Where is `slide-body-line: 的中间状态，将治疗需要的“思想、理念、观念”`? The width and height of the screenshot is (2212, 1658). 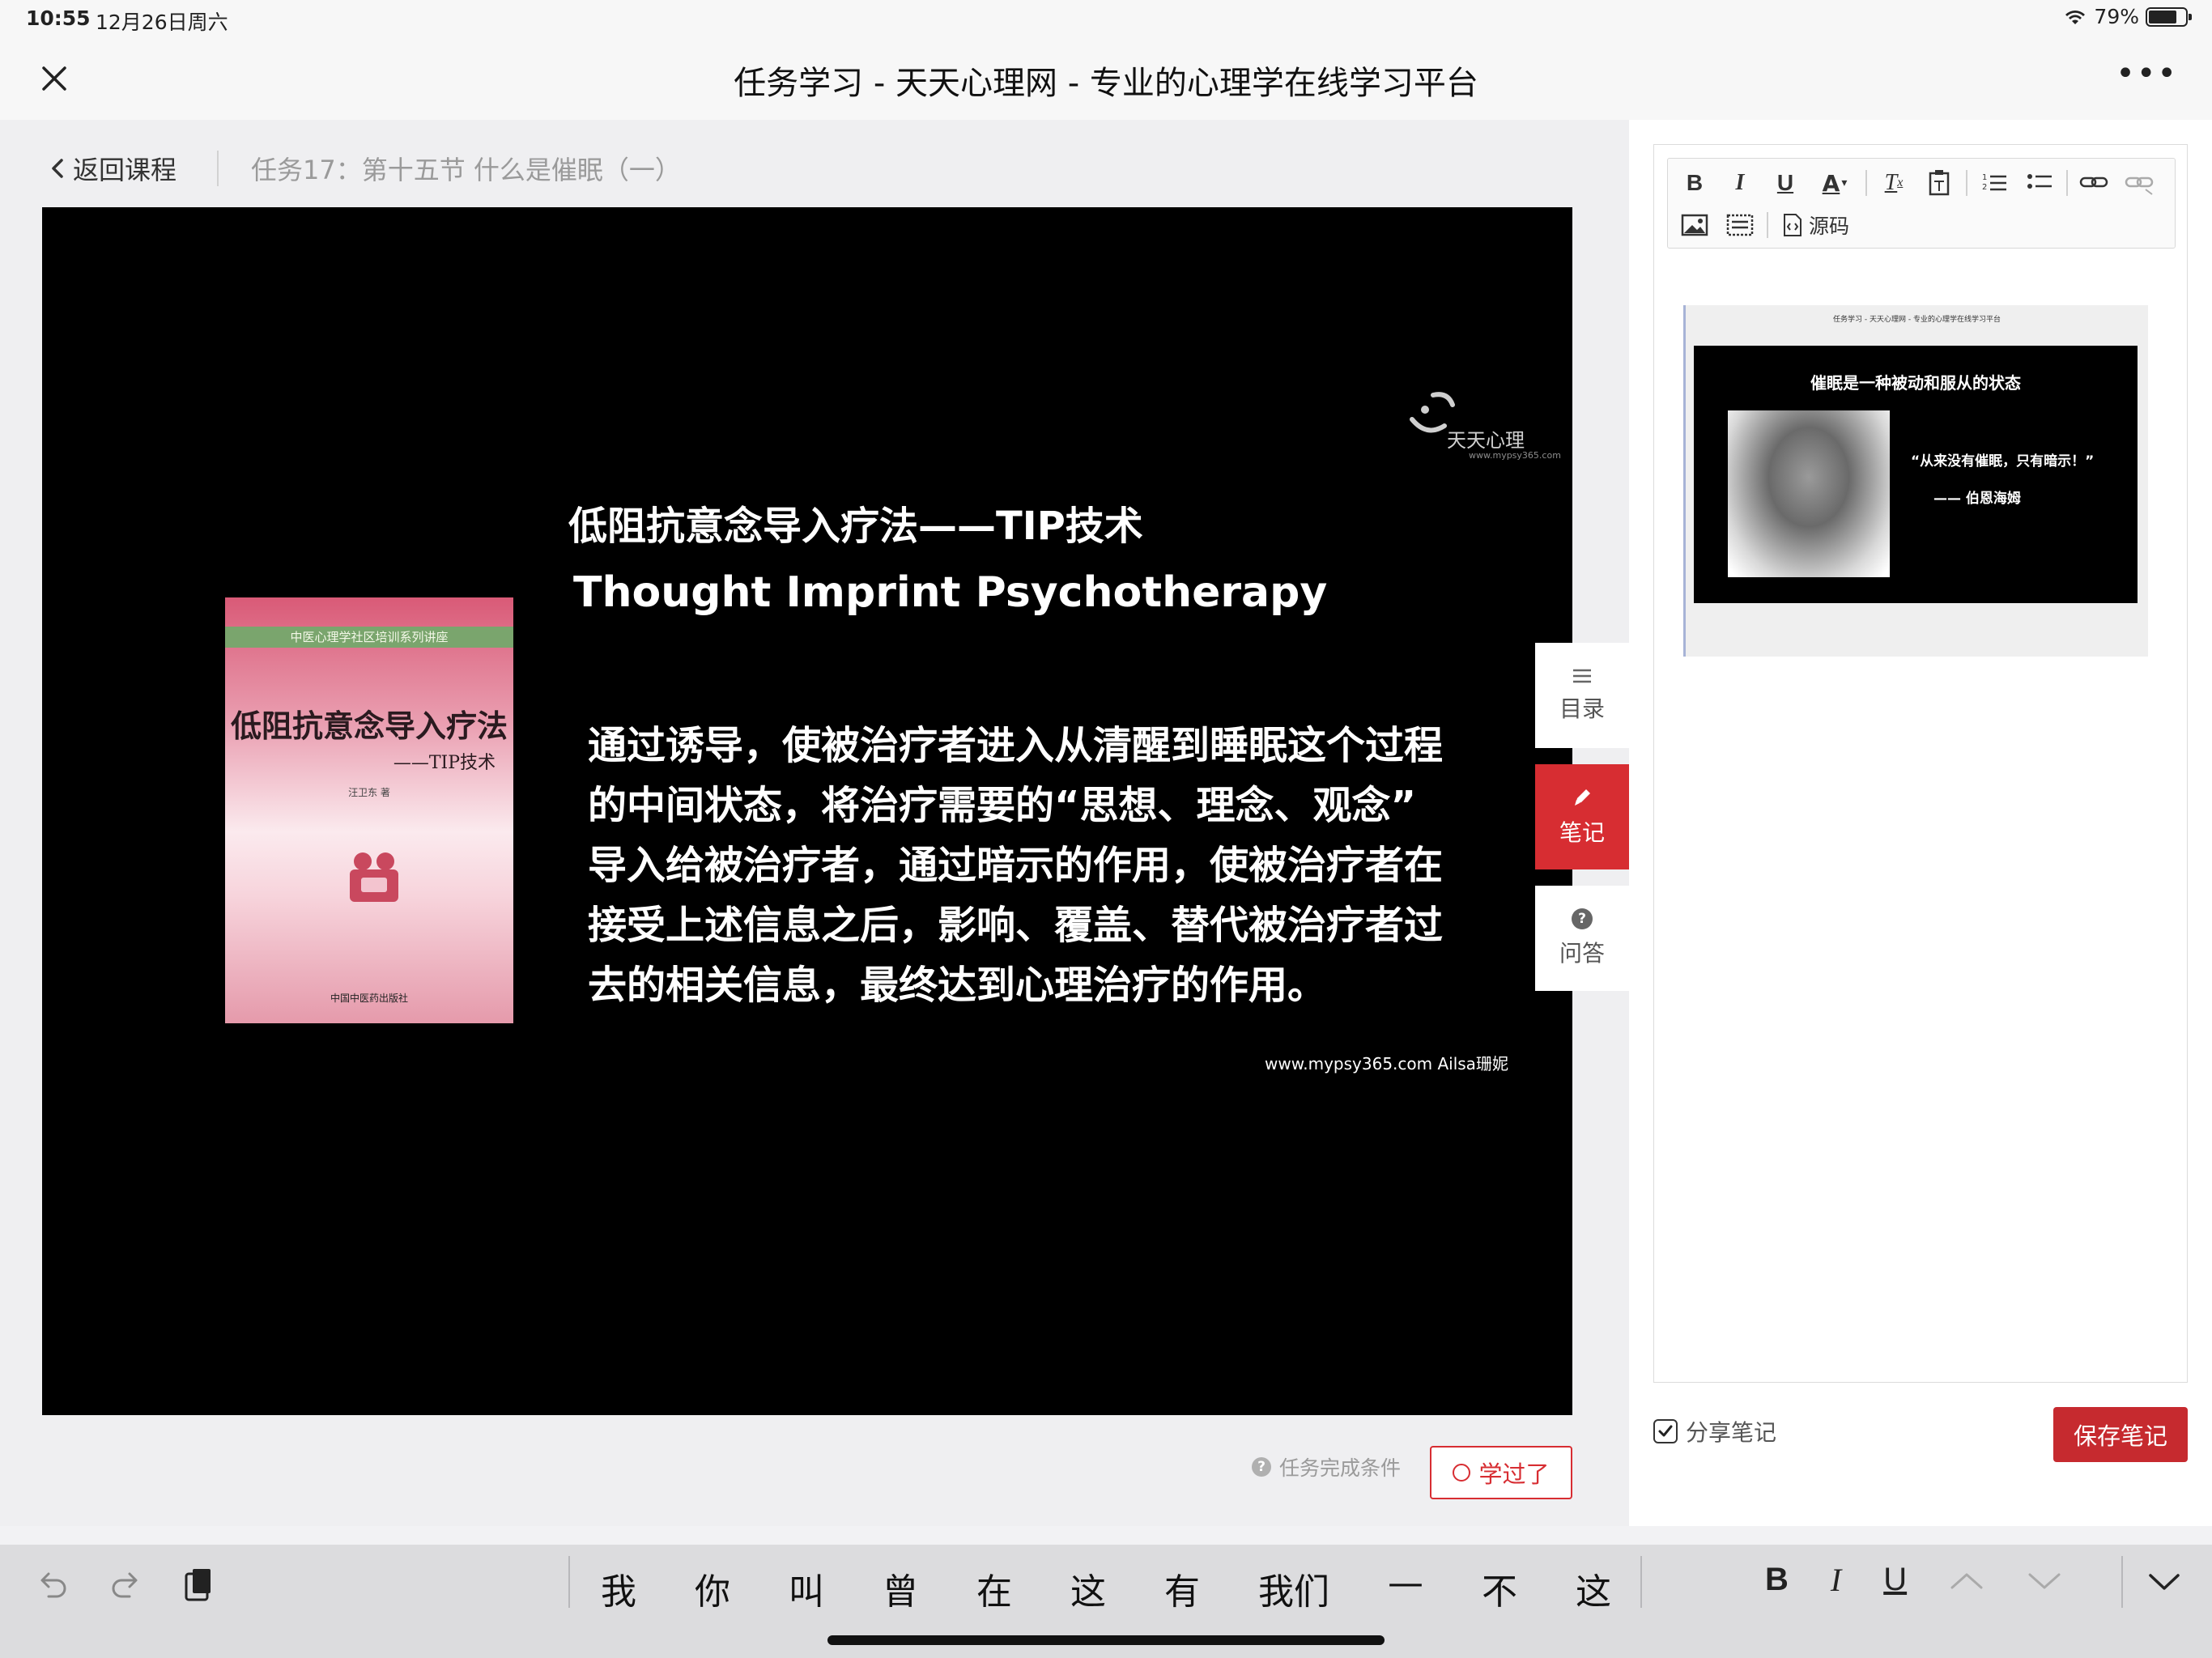 slide-body-line: 的中间状态，将治疗需要的“思想、理念、观念” is located at coordinates (1003, 805).